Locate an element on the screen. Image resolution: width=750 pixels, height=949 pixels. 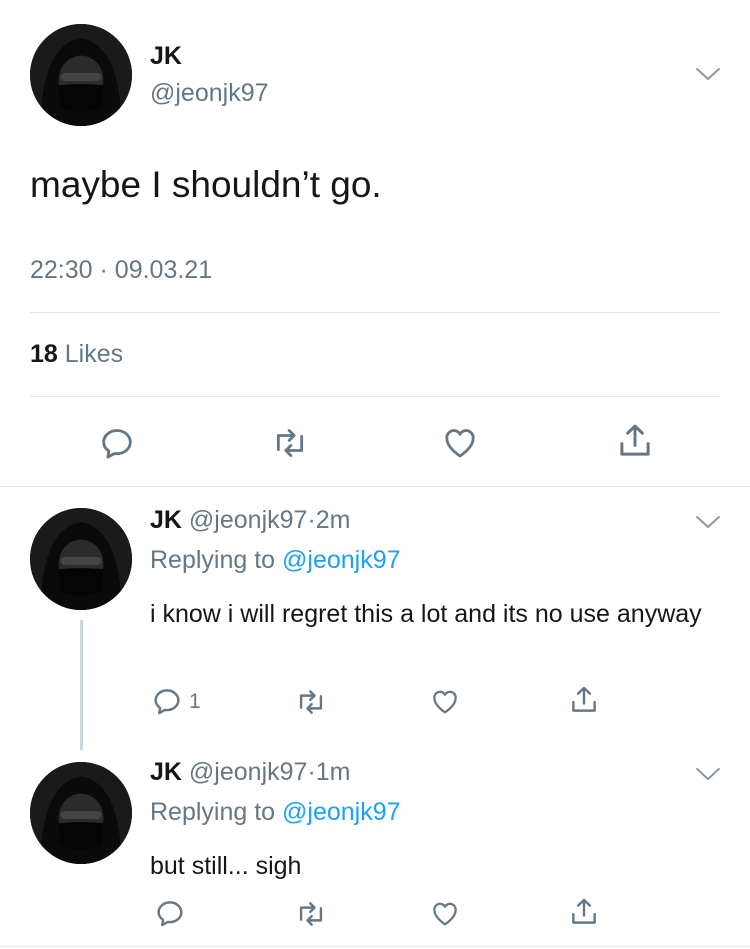
likes-count: 18 is located at coordinates (44, 354).